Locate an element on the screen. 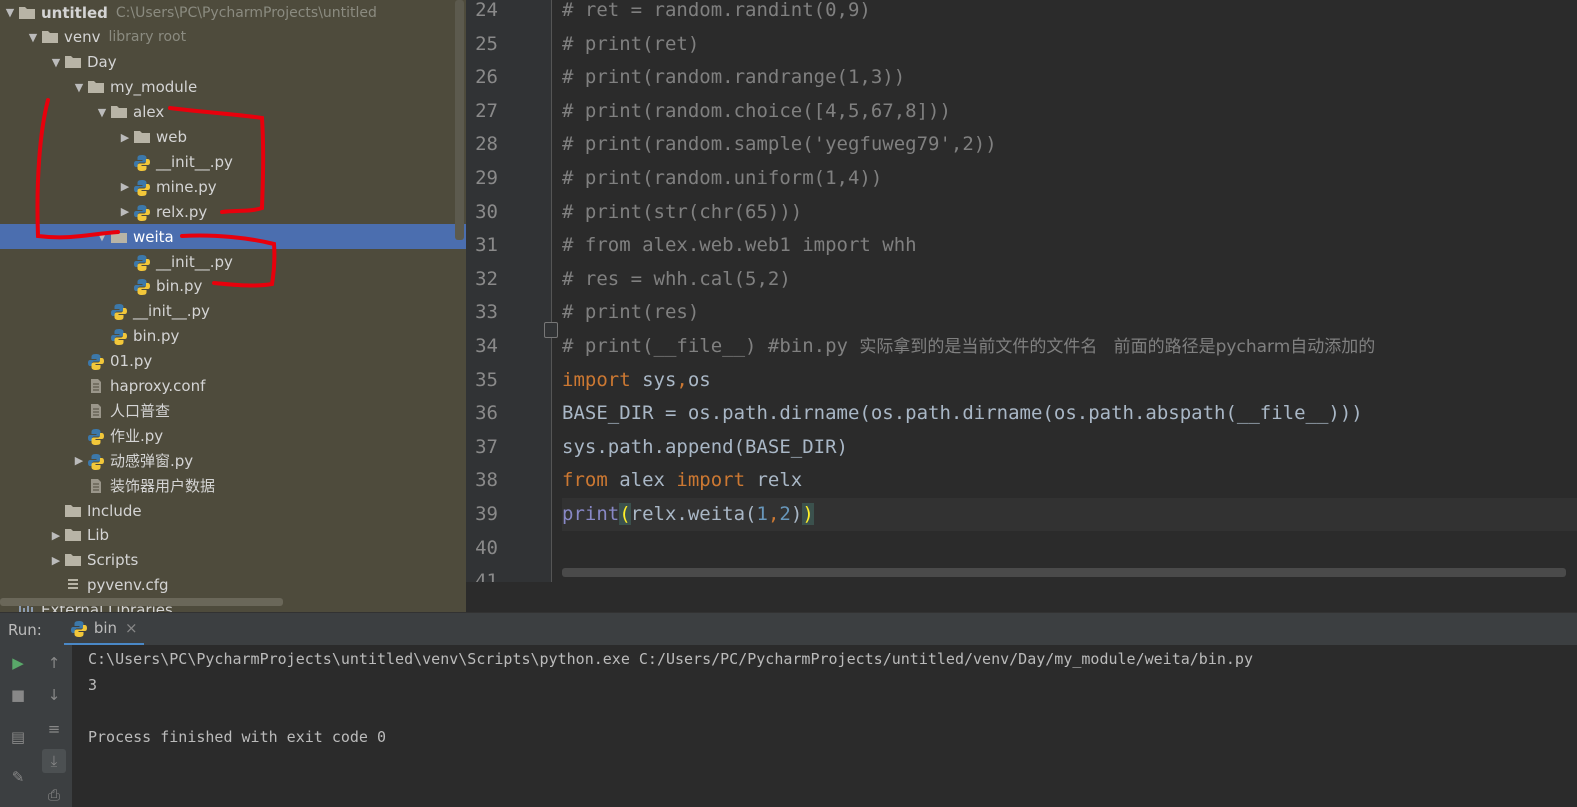 The image size is (1577, 807). run-tab-label: bin is located at coordinates (105, 628).